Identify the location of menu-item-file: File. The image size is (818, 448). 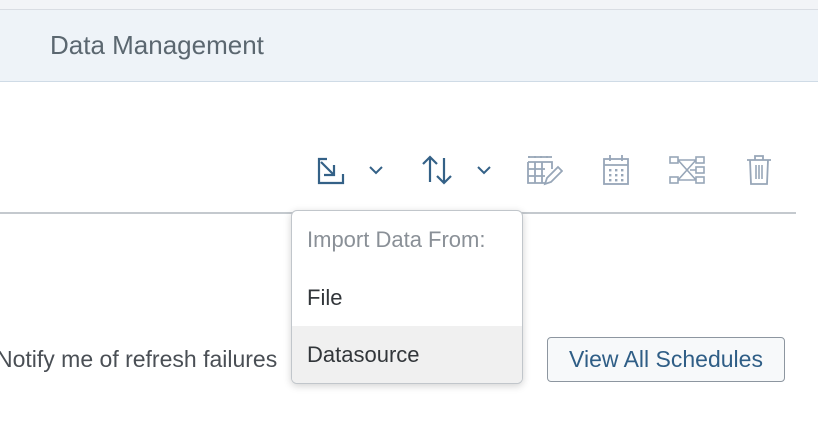
(407, 298).